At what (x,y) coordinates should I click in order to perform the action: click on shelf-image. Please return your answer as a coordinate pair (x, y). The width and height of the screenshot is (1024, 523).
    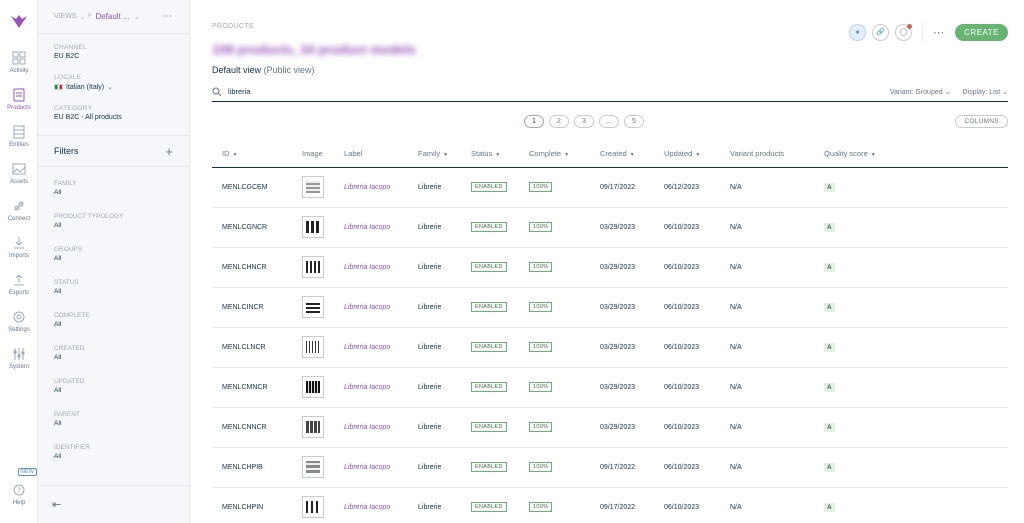
    Looking at the image, I should click on (313, 427).